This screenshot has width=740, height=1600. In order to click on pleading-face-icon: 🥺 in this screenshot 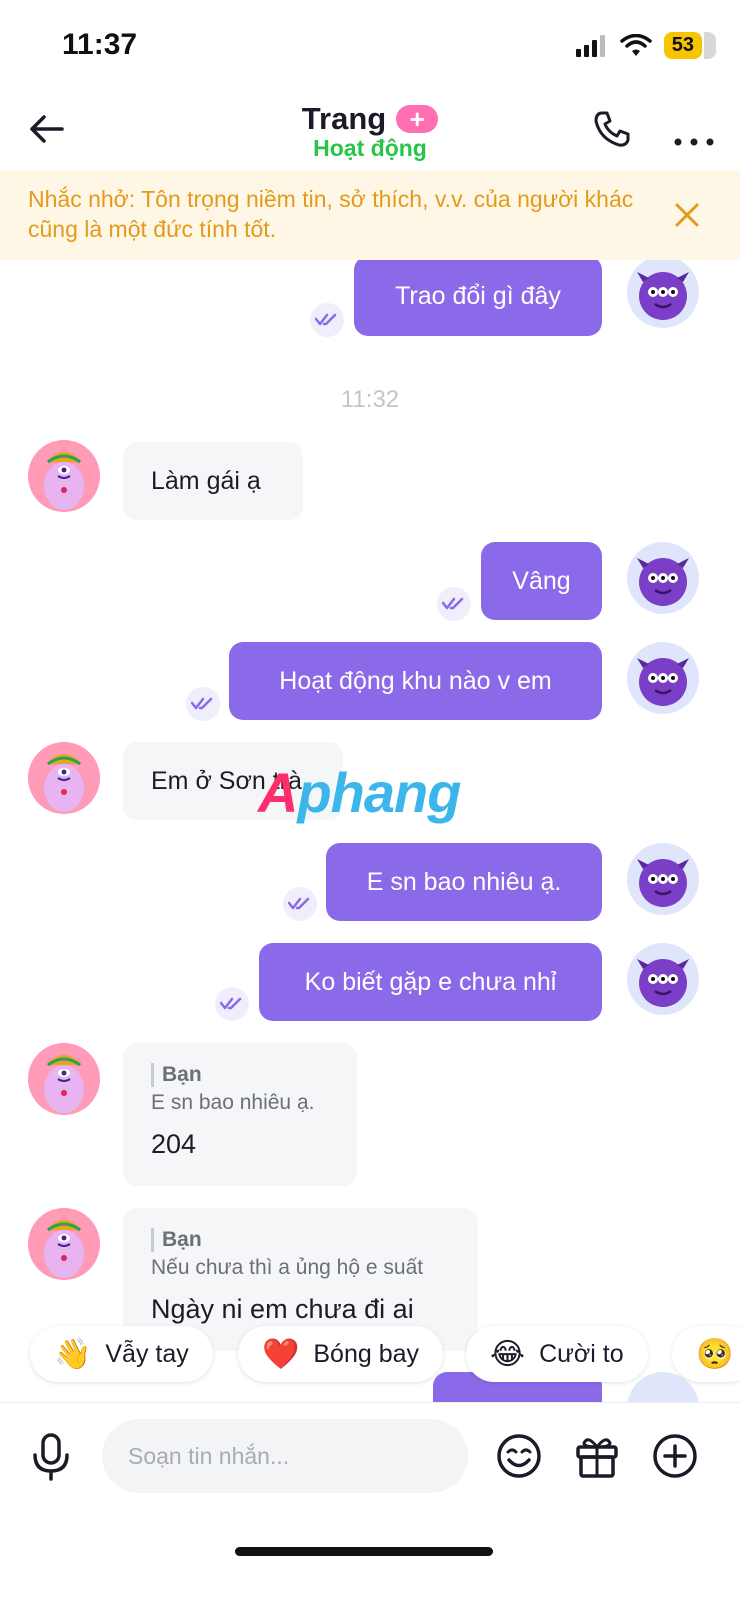, I will do `click(715, 1354)`.